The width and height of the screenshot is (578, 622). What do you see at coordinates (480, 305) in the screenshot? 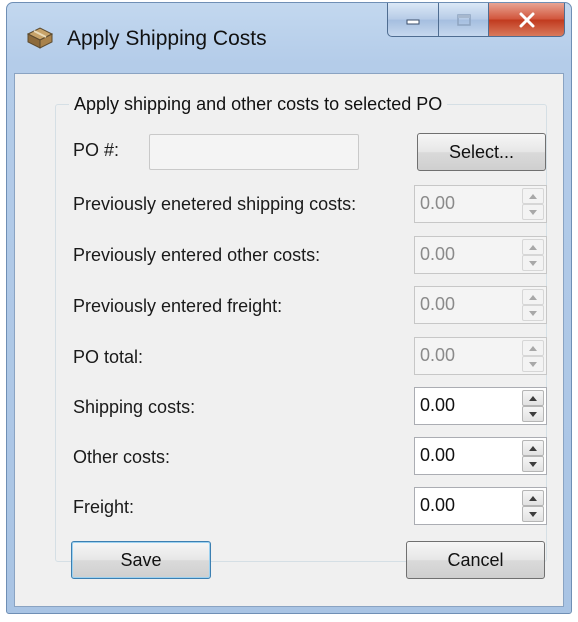
I see `prev-freight-spinbox: 0.00` at bounding box center [480, 305].